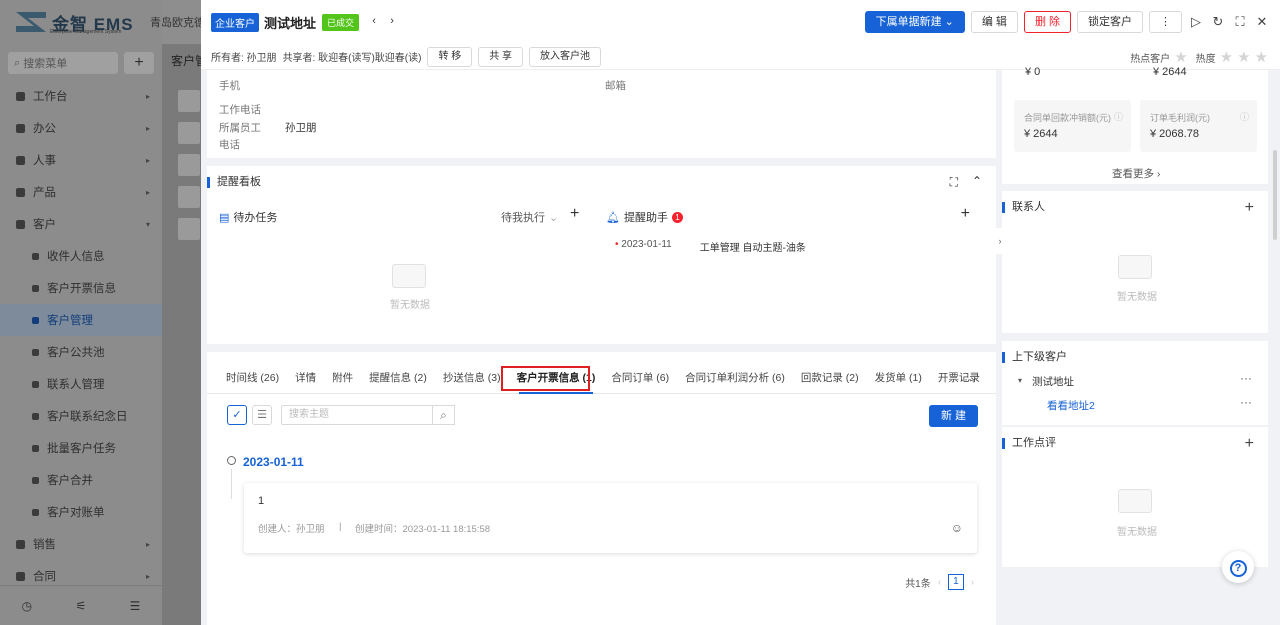 This screenshot has height=625, width=1280. What do you see at coordinates (957, 528) in the screenshot?
I see `comment-icon: ☺` at bounding box center [957, 528].